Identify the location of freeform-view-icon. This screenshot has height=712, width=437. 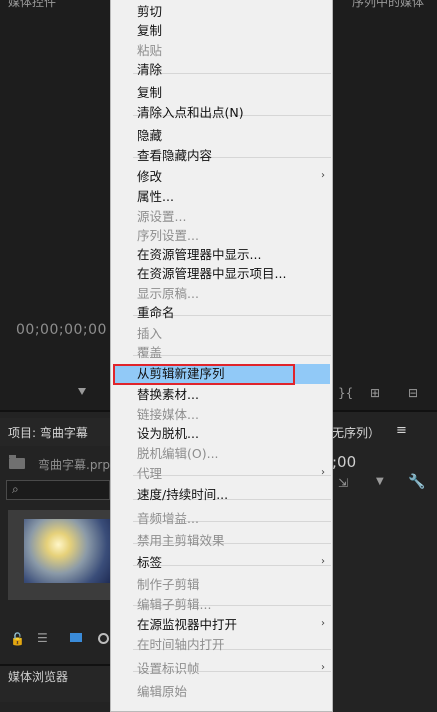
(103, 638).